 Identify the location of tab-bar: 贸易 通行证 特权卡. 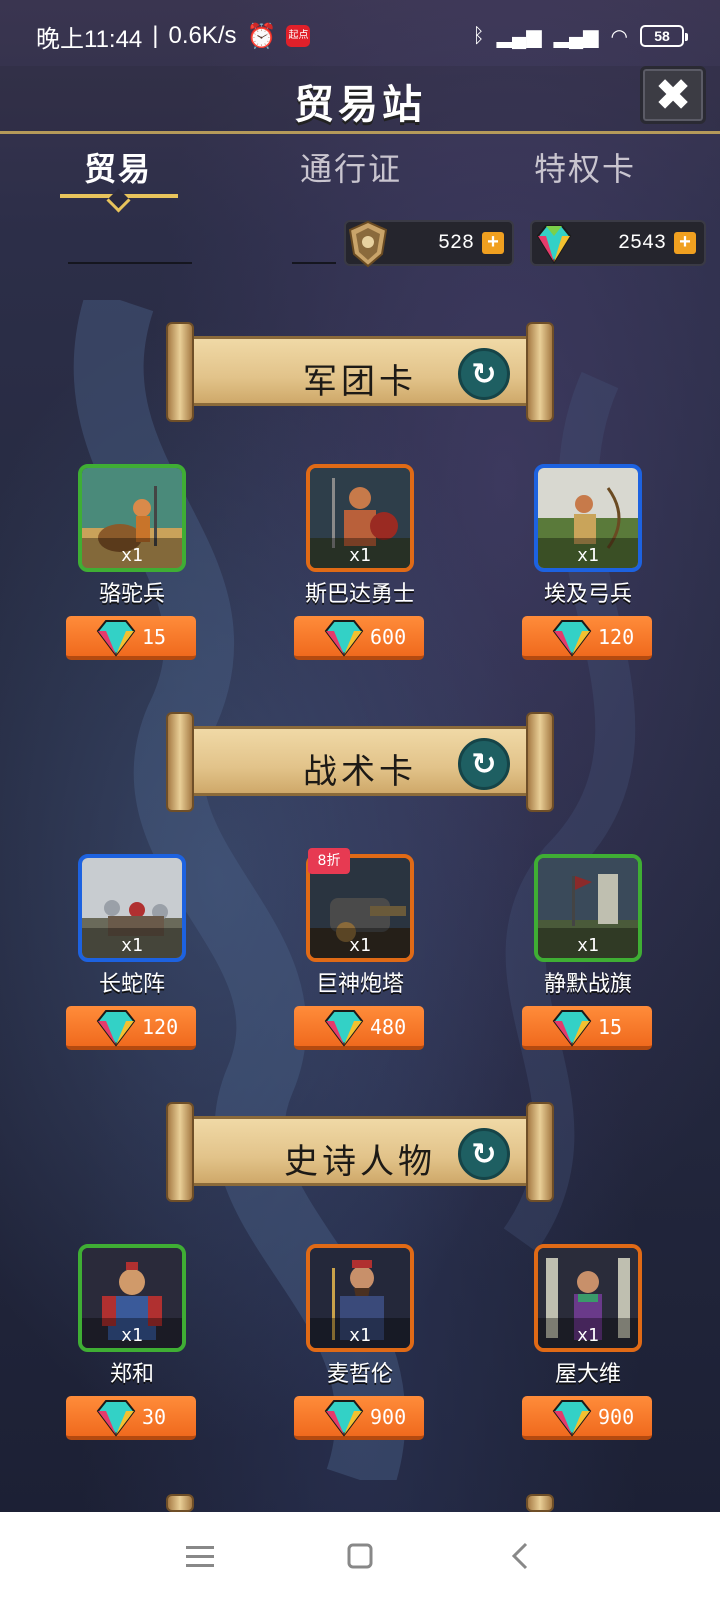
(360, 180).